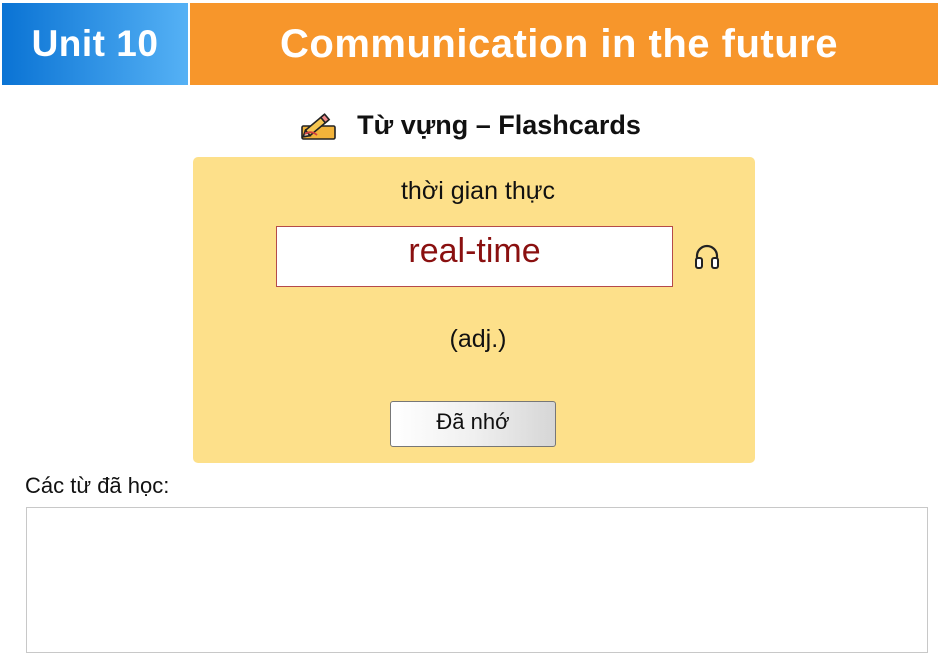 This screenshot has height=661, width=940. I want to click on header-banner: Unit 10 Communication in the future, so click(470, 44).